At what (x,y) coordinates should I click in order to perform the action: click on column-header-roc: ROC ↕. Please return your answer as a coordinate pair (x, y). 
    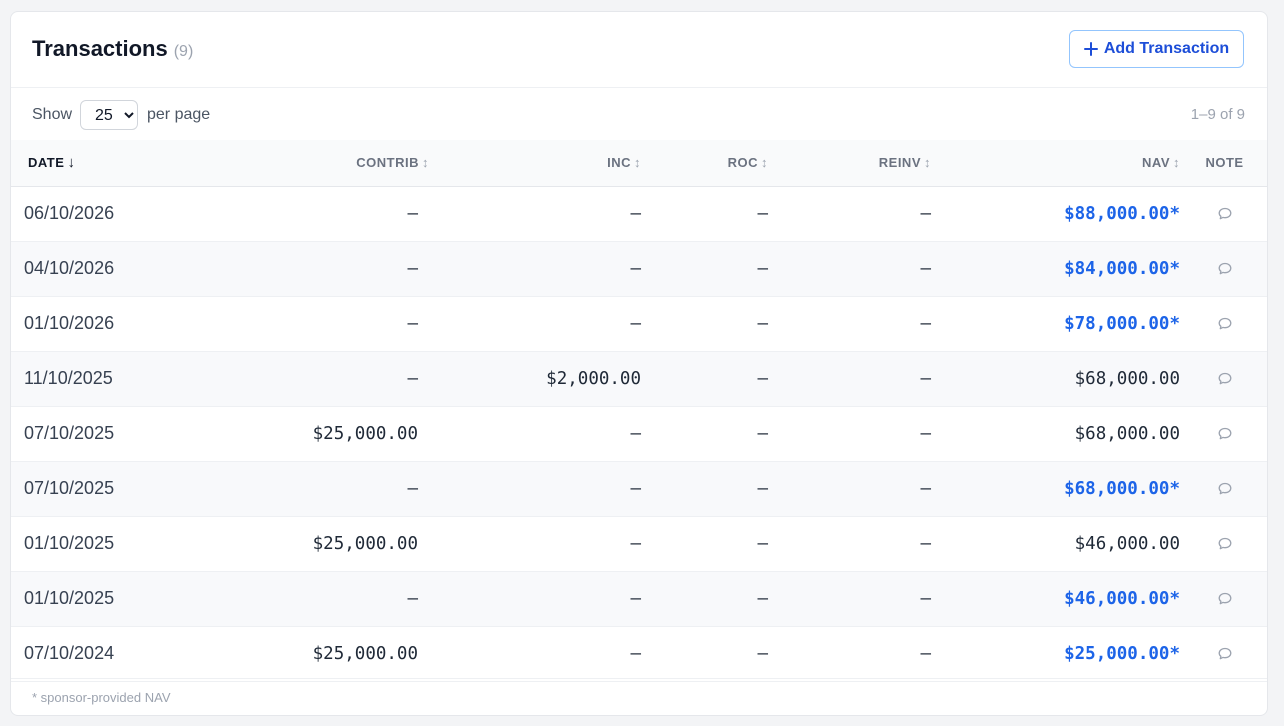
    Looking at the image, I should click on (704, 163).